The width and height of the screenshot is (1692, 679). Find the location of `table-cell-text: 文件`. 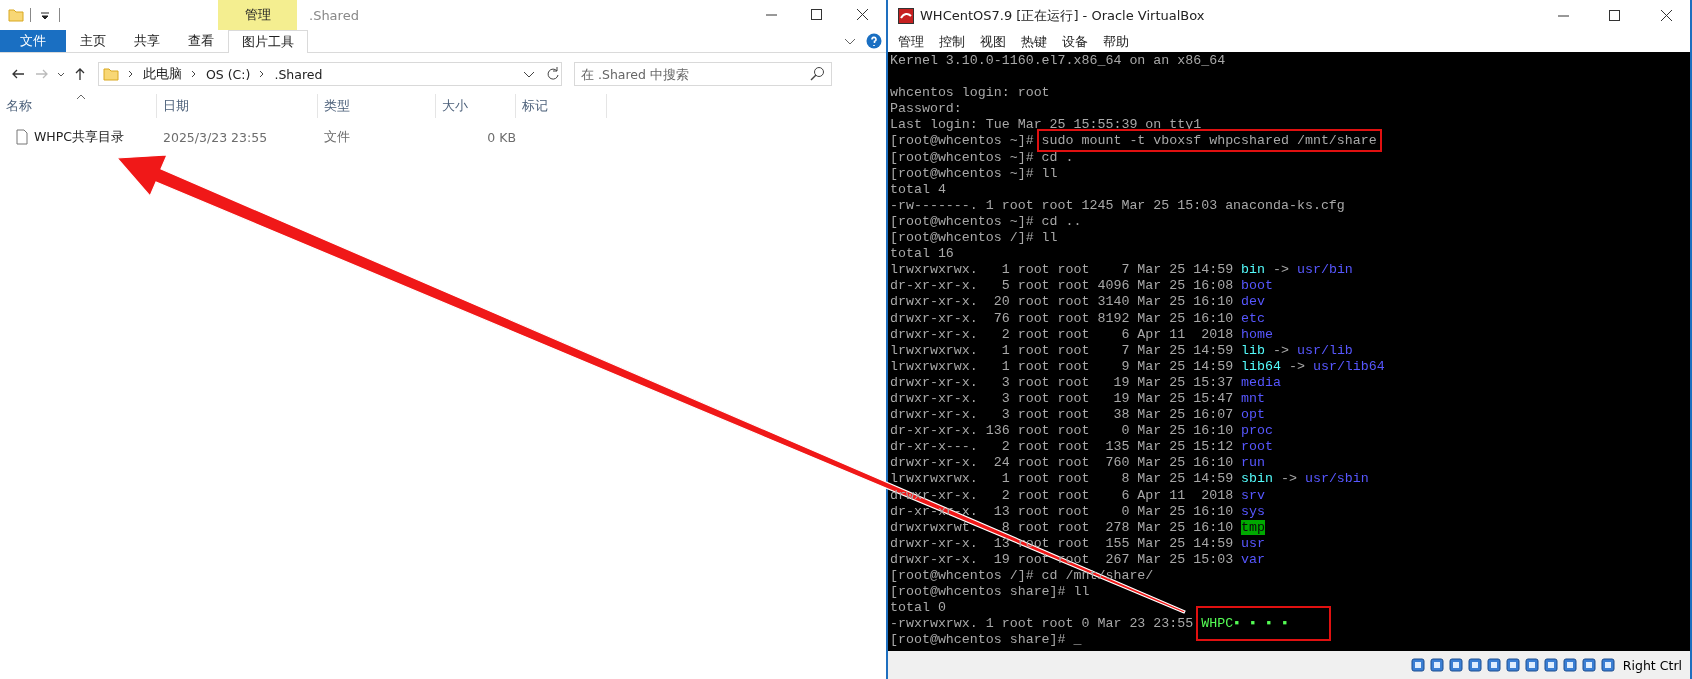

table-cell-text: 文件 is located at coordinates (337, 137).